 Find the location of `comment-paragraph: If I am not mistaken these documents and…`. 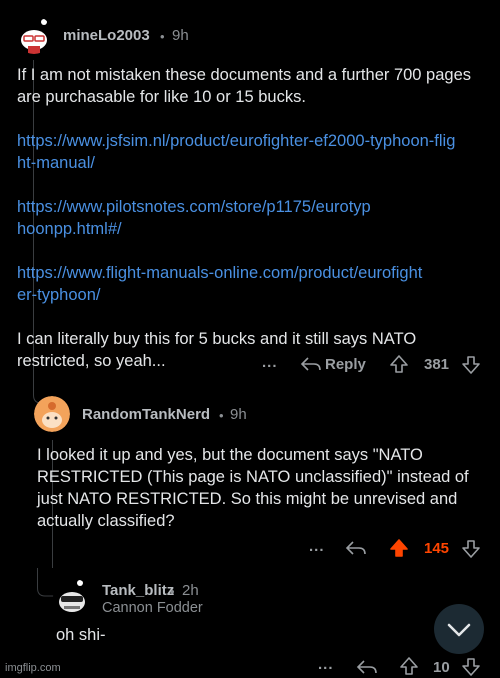

comment-paragraph: If I am not mistaken these documents and… is located at coordinates (244, 86).